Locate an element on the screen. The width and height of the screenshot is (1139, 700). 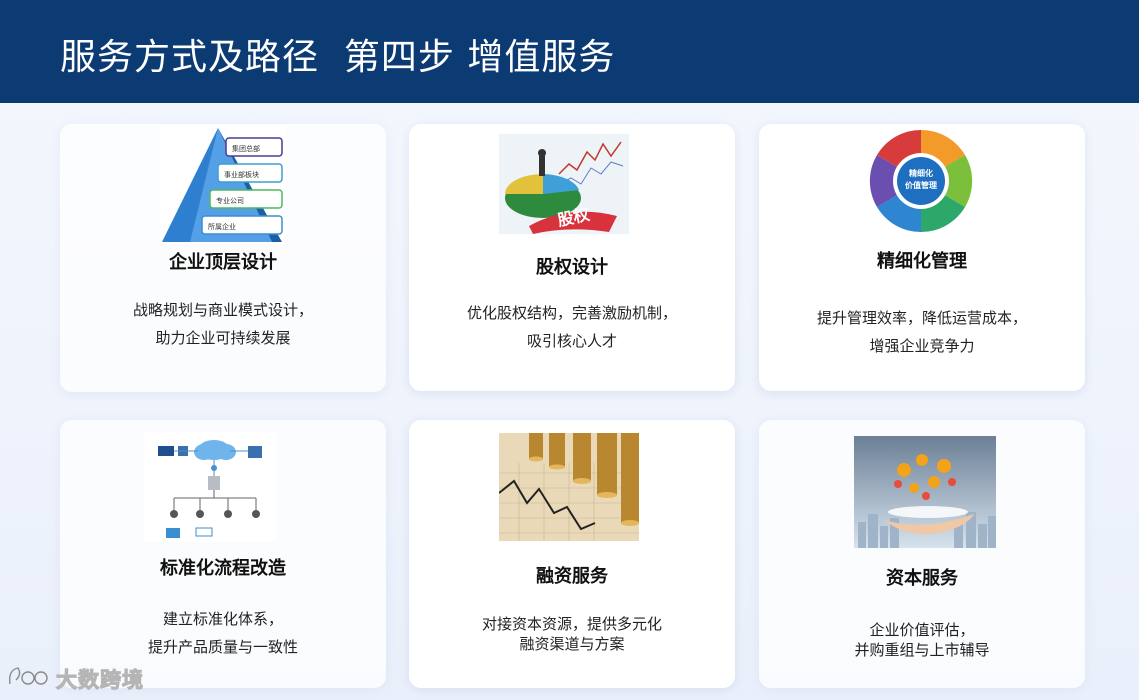
card-description-line-1: 建立标准化体系， is located at coordinates (222, 619).